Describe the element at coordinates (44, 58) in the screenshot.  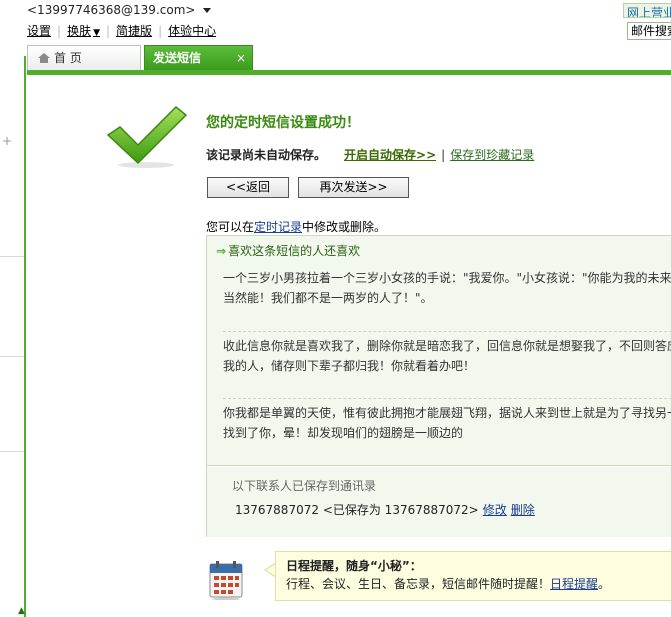
I see `home-icon` at that location.